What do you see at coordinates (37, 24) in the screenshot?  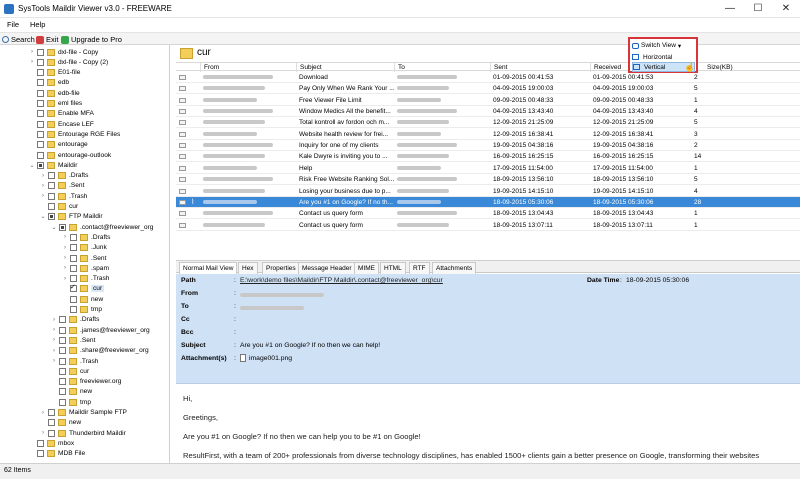 I see `menu-help: Help` at bounding box center [37, 24].